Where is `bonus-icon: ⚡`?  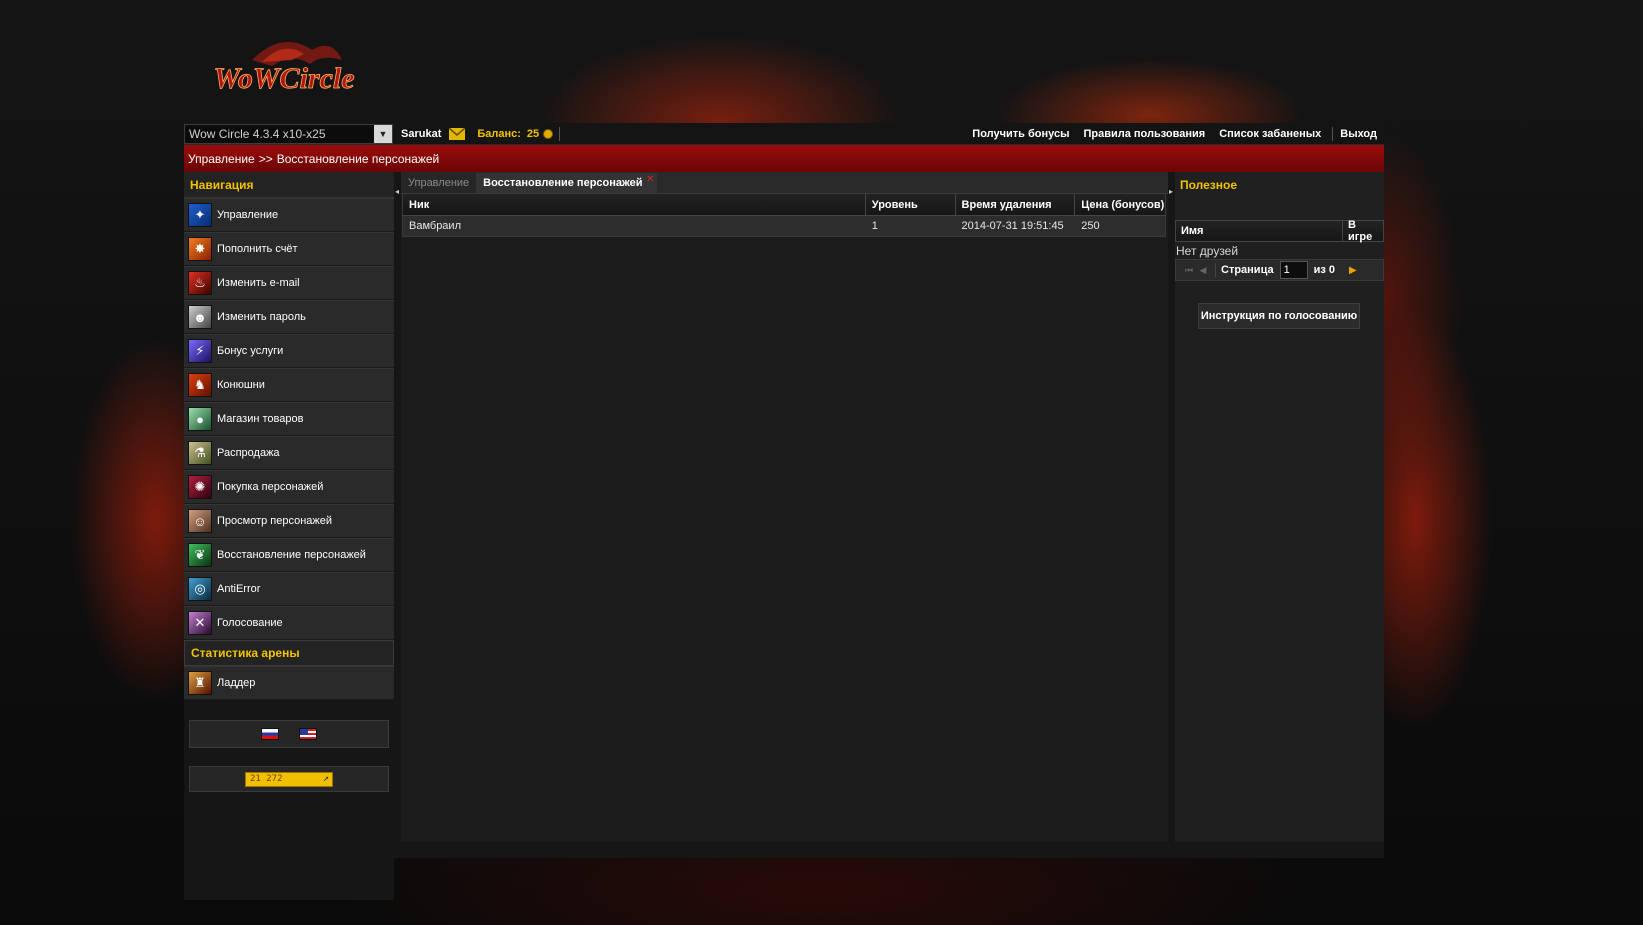
bonus-icon: ⚡ is located at coordinates (200, 351).